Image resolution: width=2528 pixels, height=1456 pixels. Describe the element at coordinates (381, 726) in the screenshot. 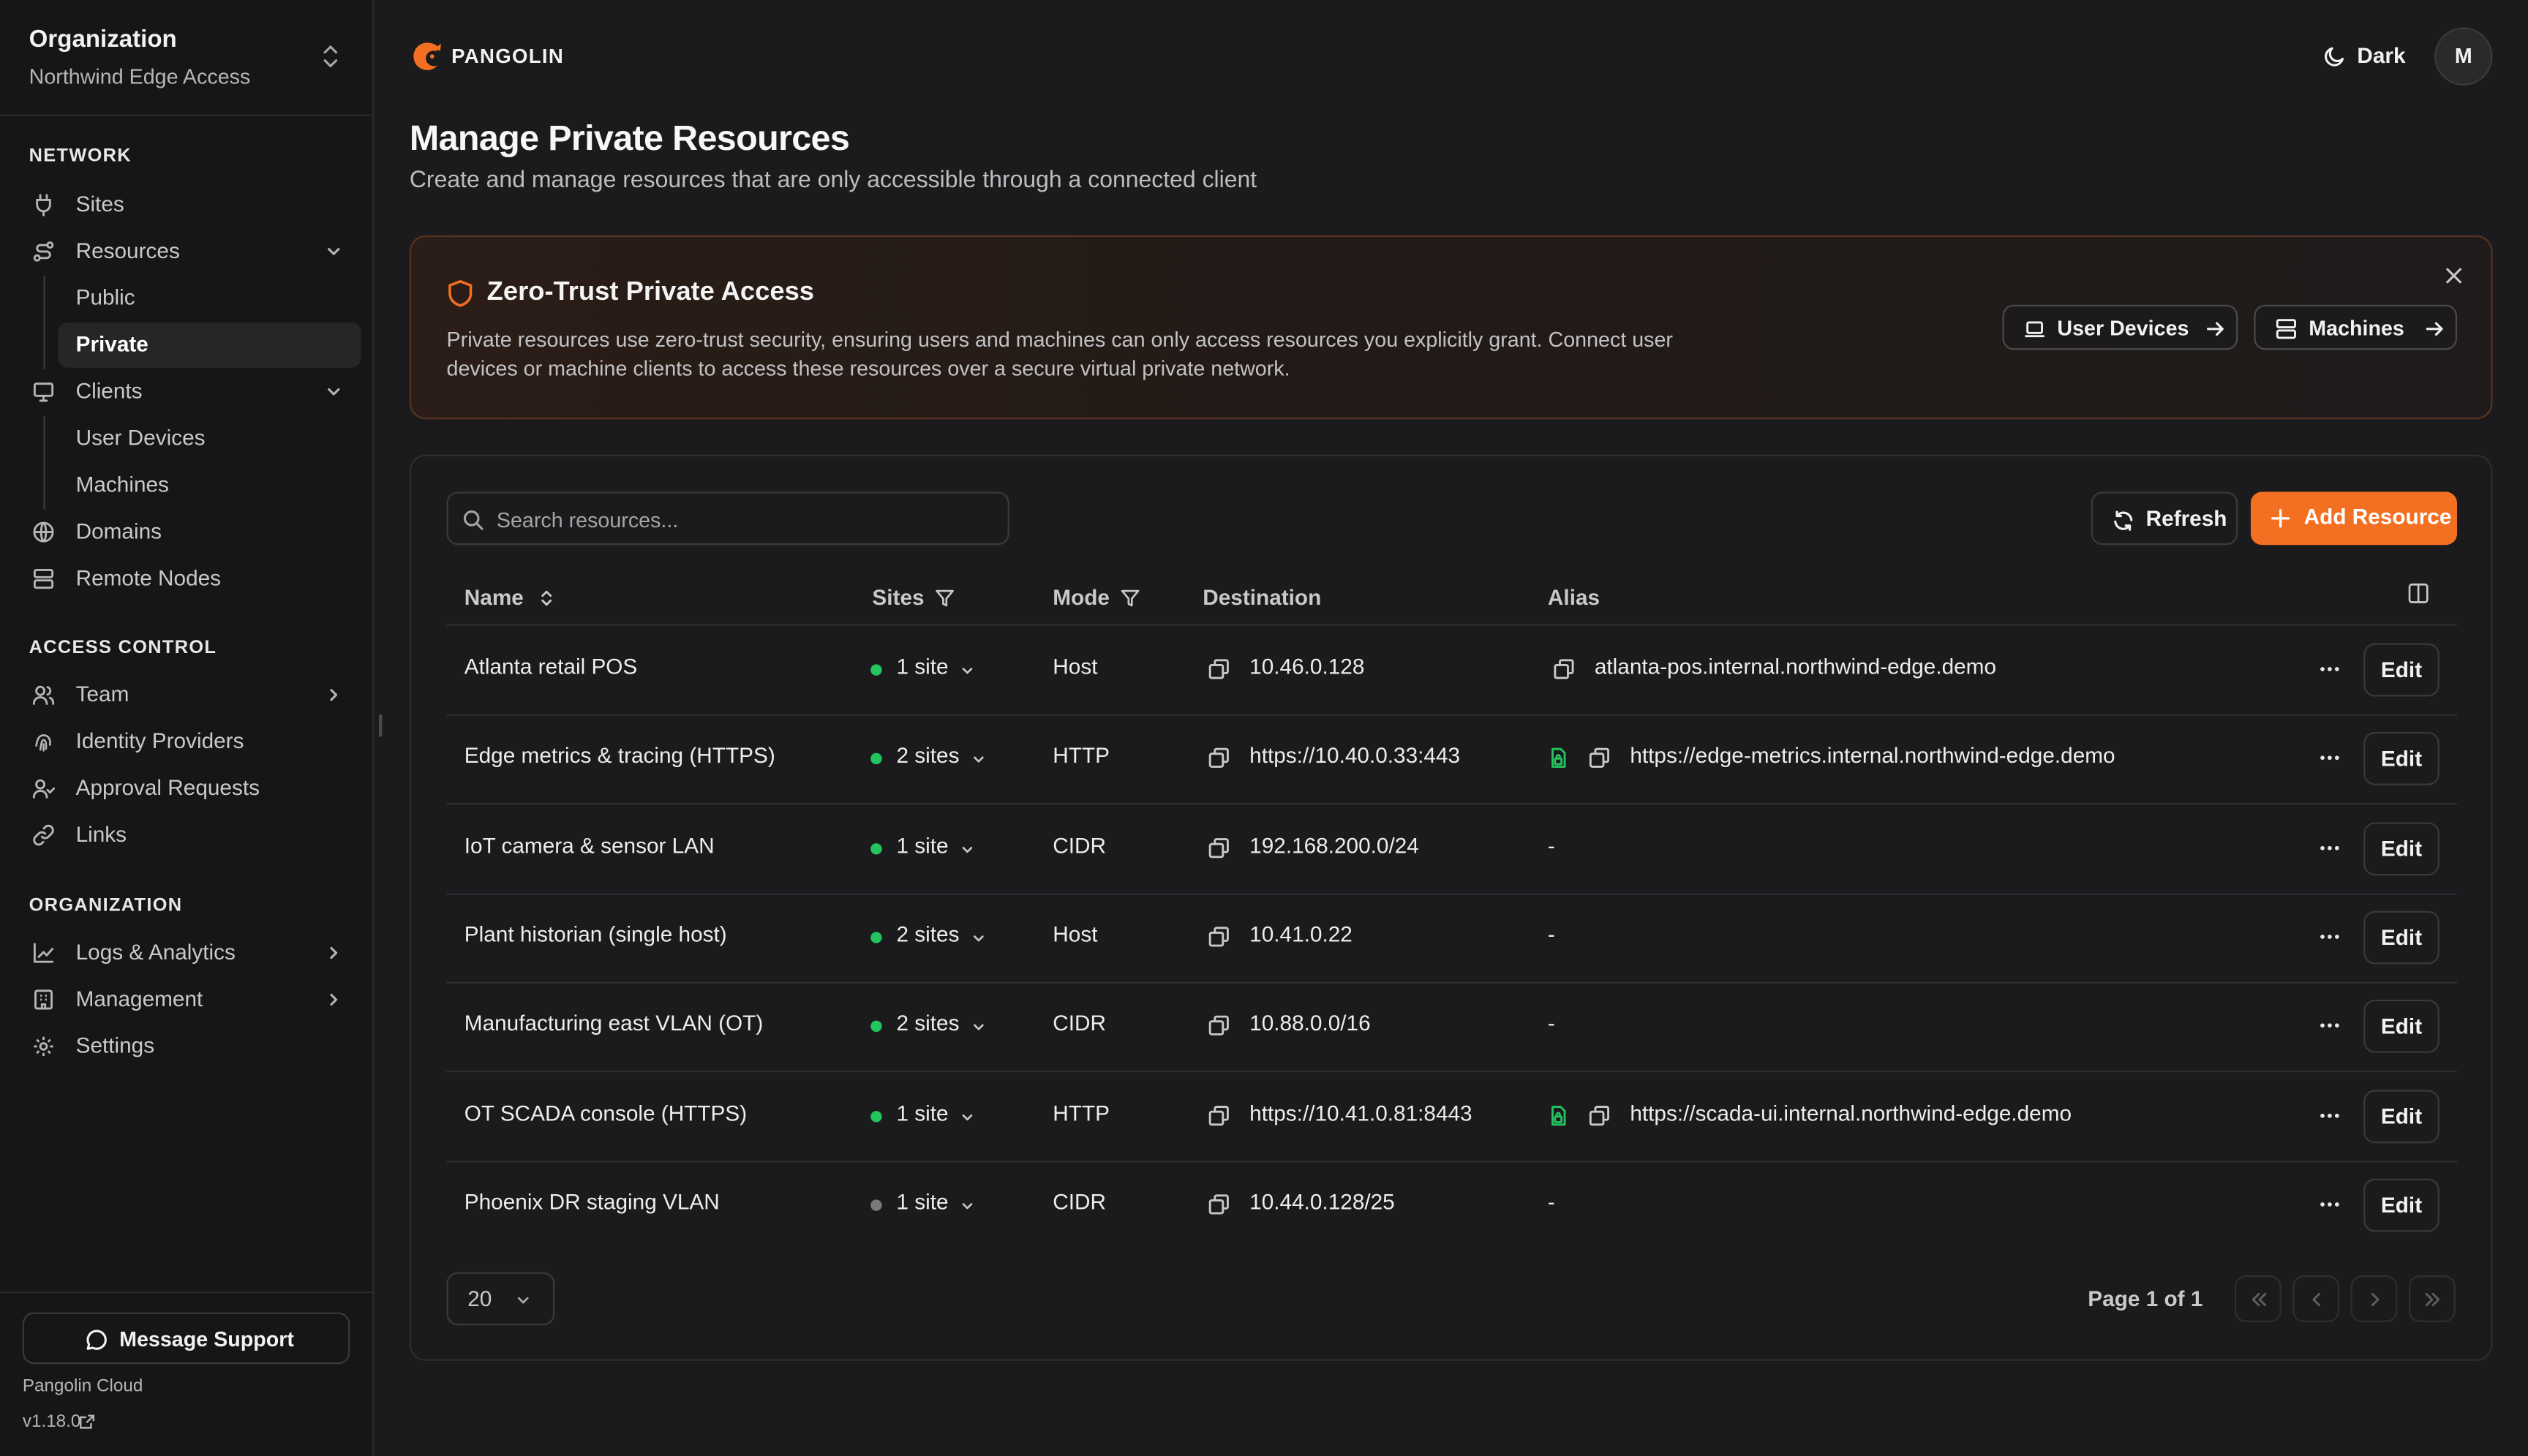

I see `sidebar-resize-handle` at that location.